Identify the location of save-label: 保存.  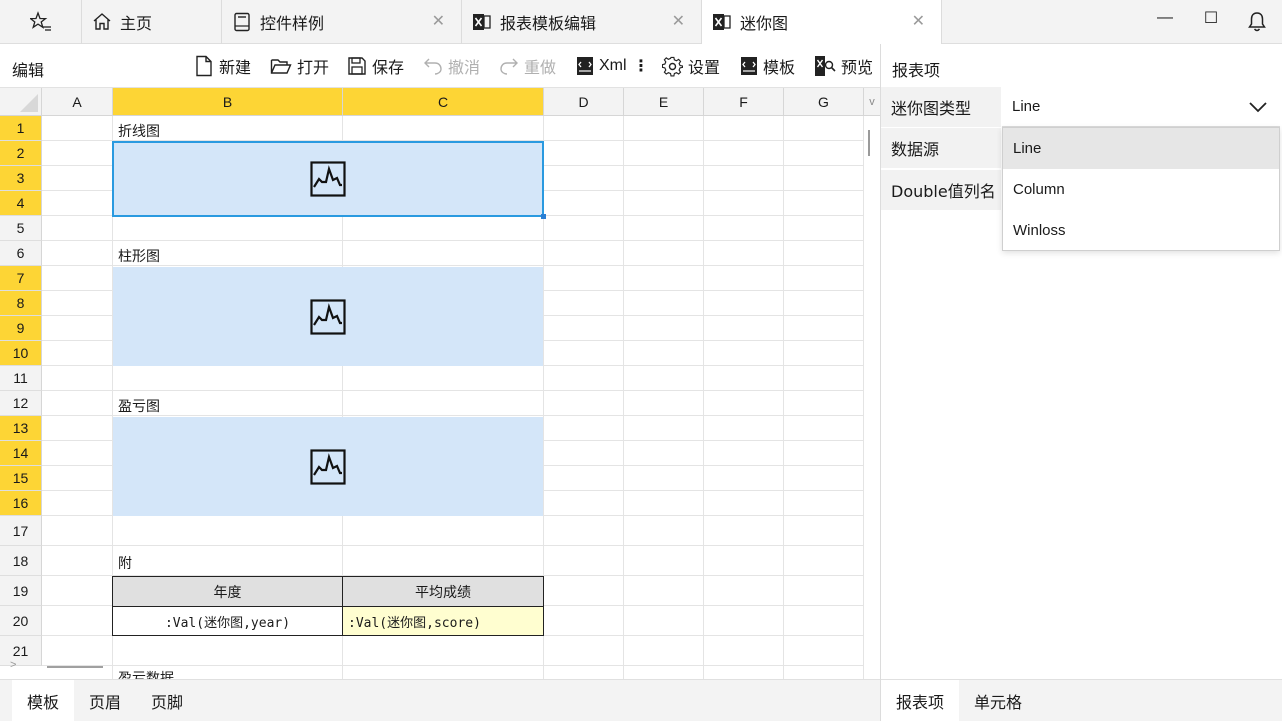
(388, 68).